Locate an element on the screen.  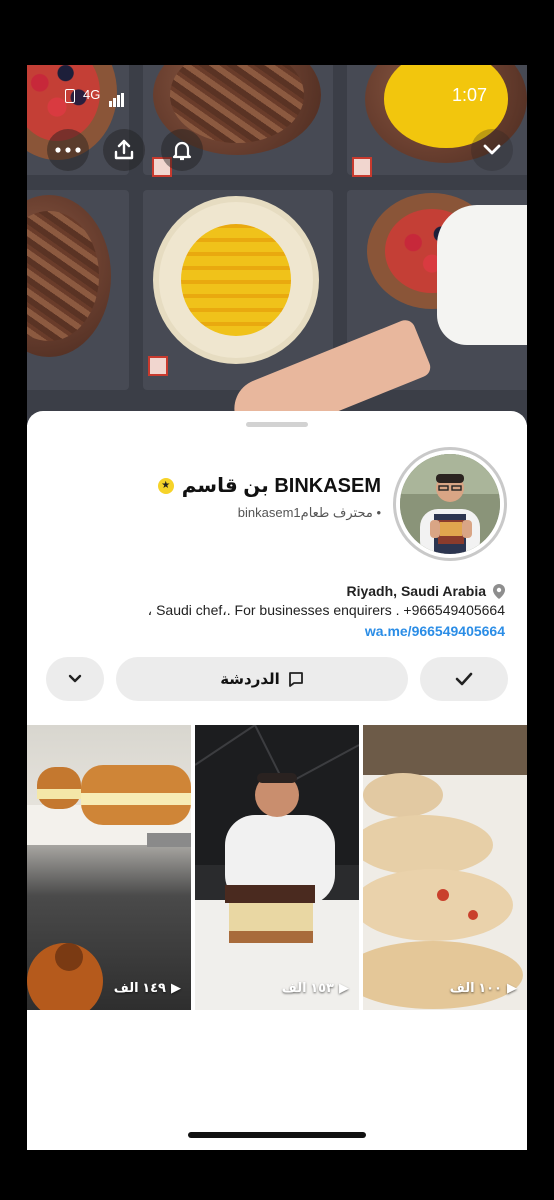
sheet-grabber is located at coordinates (277, 424).